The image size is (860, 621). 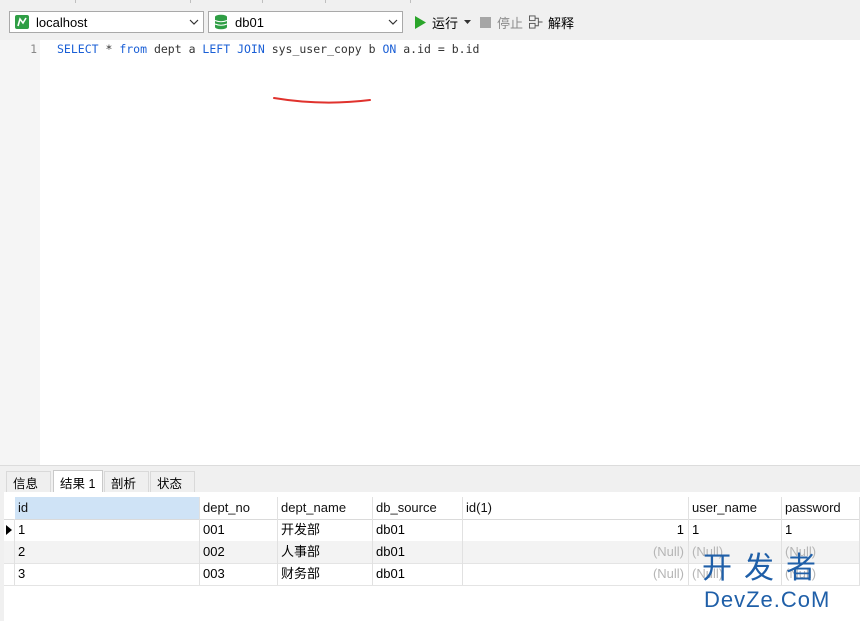 I want to click on cell-dept-name: 财务部, so click(x=325, y=574).